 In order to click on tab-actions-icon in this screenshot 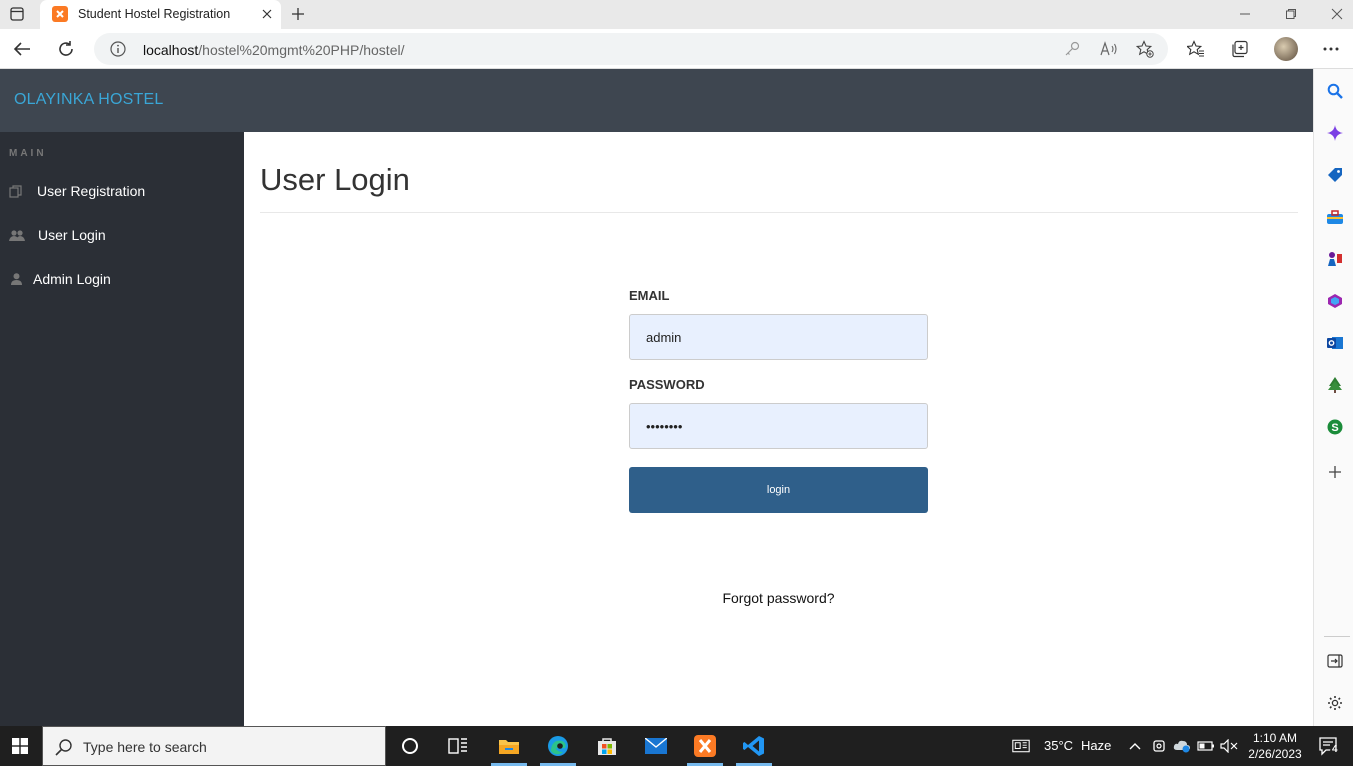, I will do `click(17, 14)`.